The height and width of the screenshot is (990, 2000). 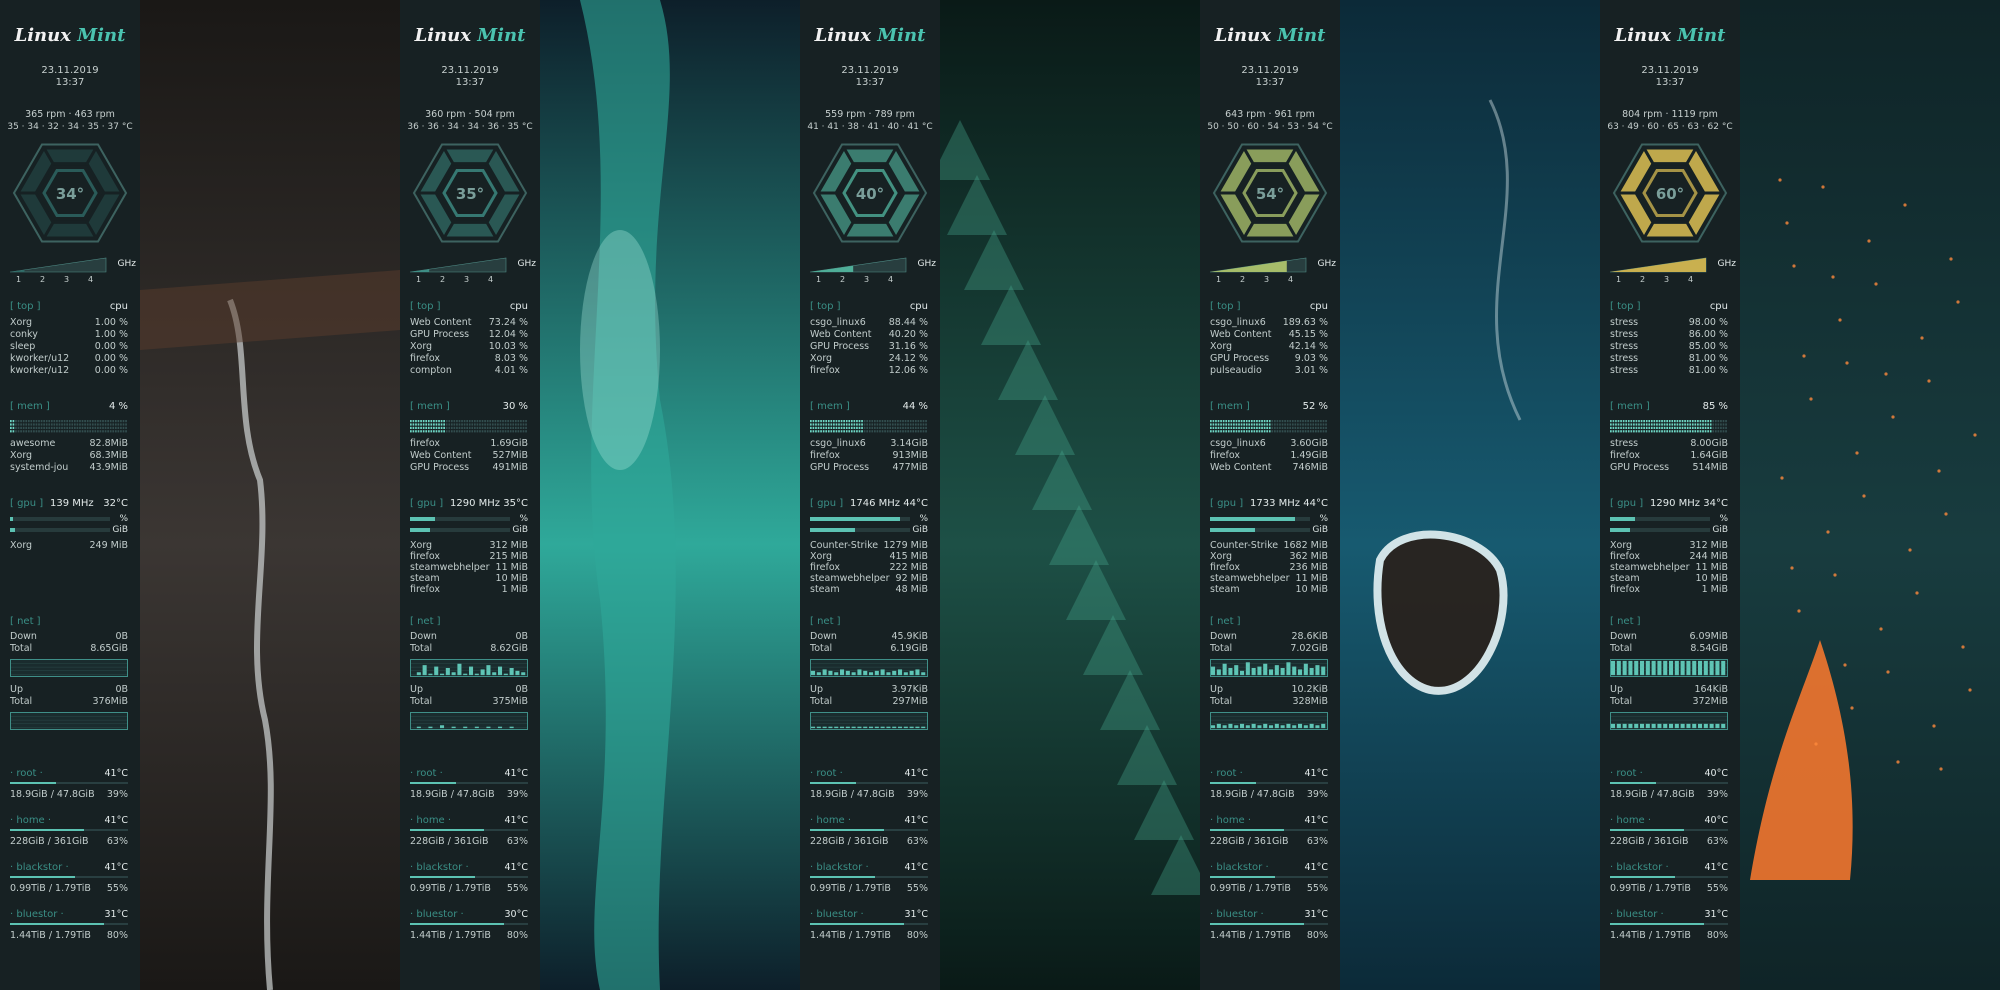 I want to click on hex-temp-label: 54°, so click(x=1270, y=194).